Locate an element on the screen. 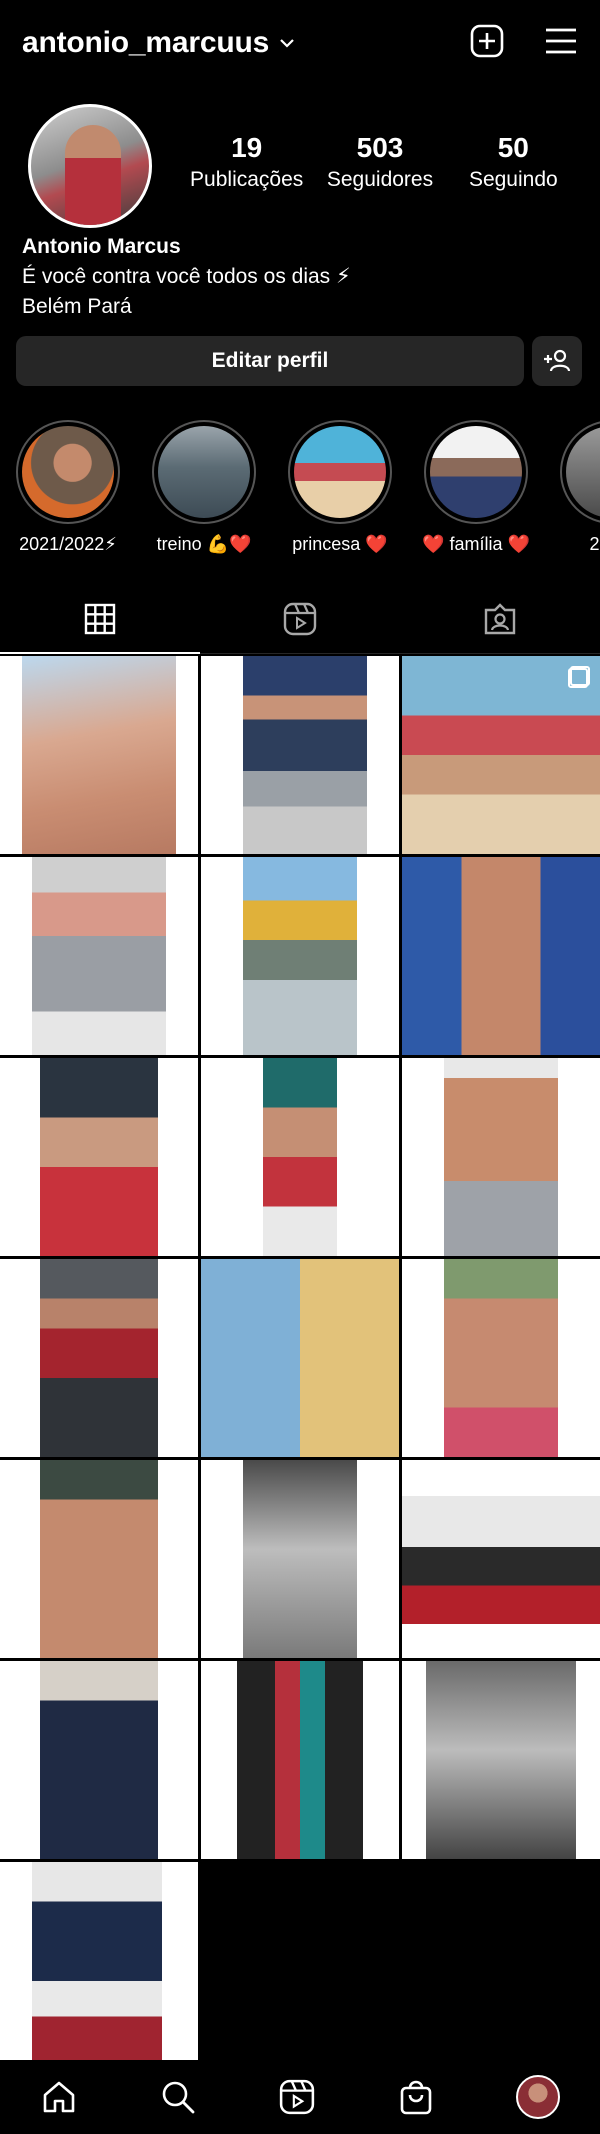 Image resolution: width=600 pixels, height=2134 pixels. profile-name: Antonio Marcus is located at coordinates (101, 246).